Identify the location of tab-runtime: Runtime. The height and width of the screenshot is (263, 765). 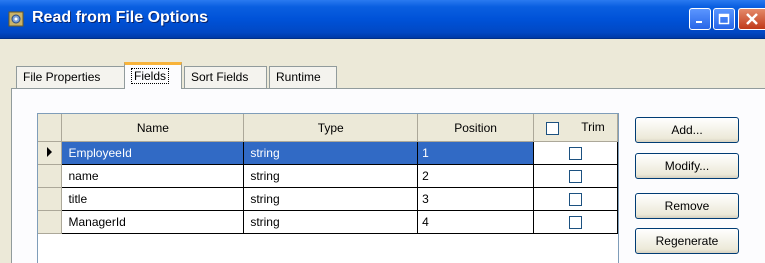
(303, 77).